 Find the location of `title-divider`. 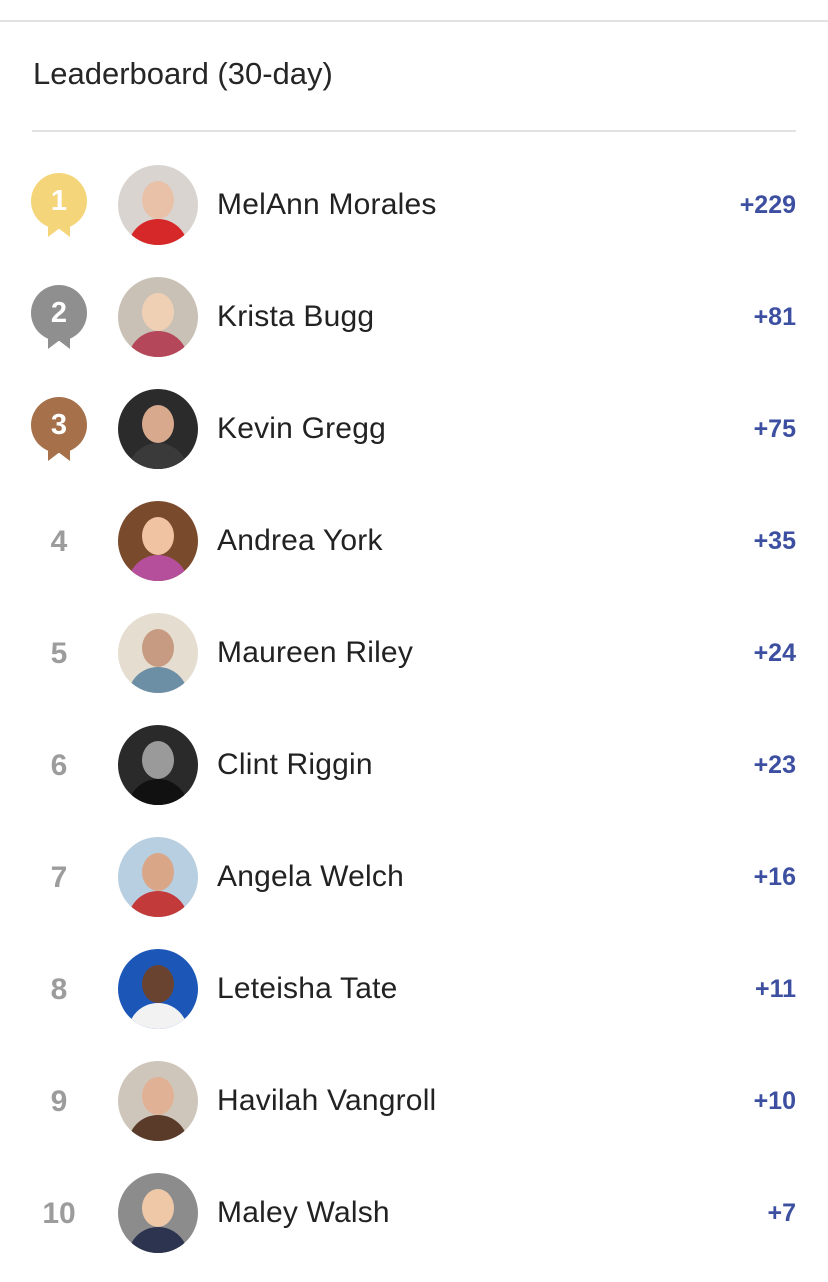

title-divider is located at coordinates (414, 131).